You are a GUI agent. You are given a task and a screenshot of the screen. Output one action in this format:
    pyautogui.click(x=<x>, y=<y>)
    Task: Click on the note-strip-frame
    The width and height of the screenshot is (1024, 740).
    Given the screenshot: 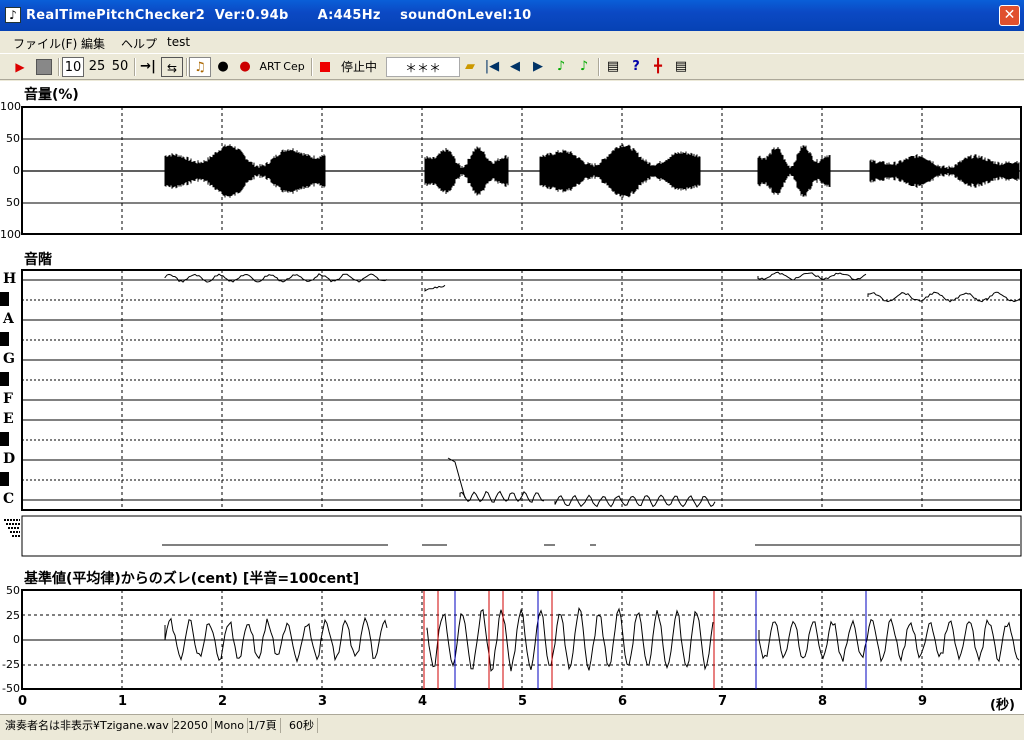 What is the action you would take?
    pyautogui.click(x=521, y=536)
    